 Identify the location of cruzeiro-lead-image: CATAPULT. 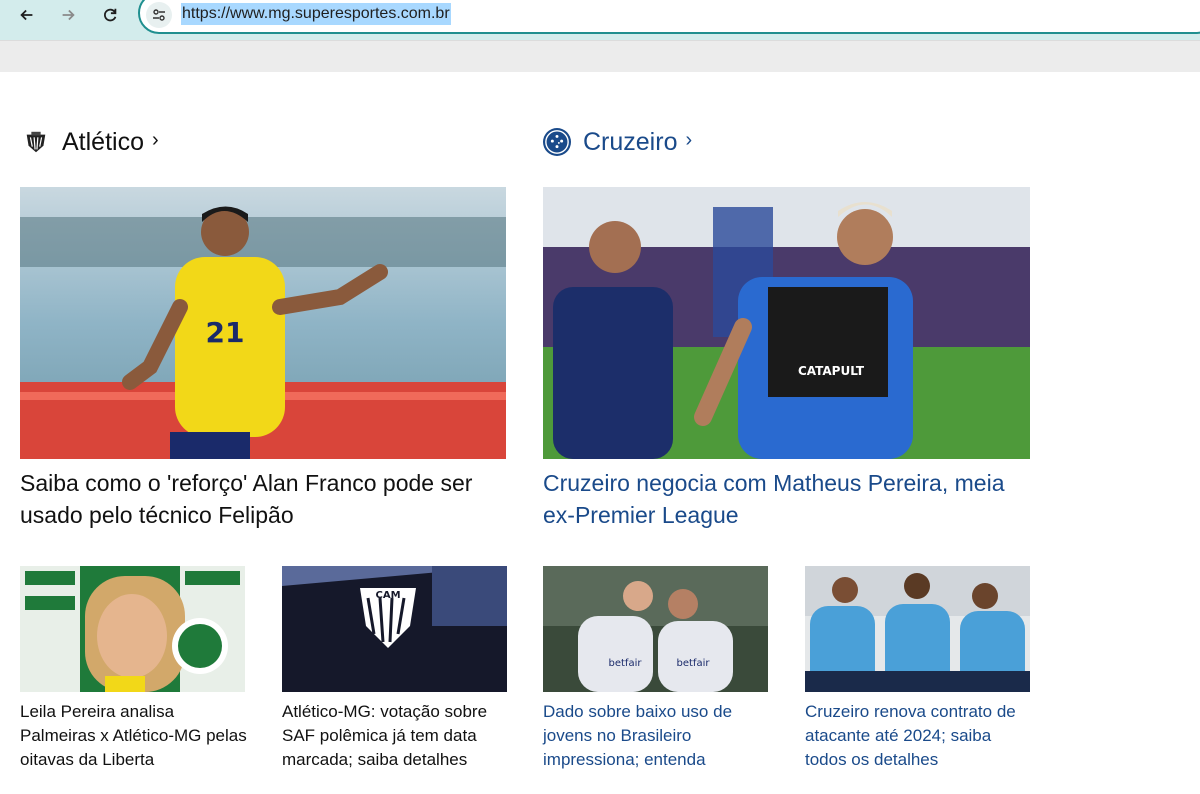
(786, 323).